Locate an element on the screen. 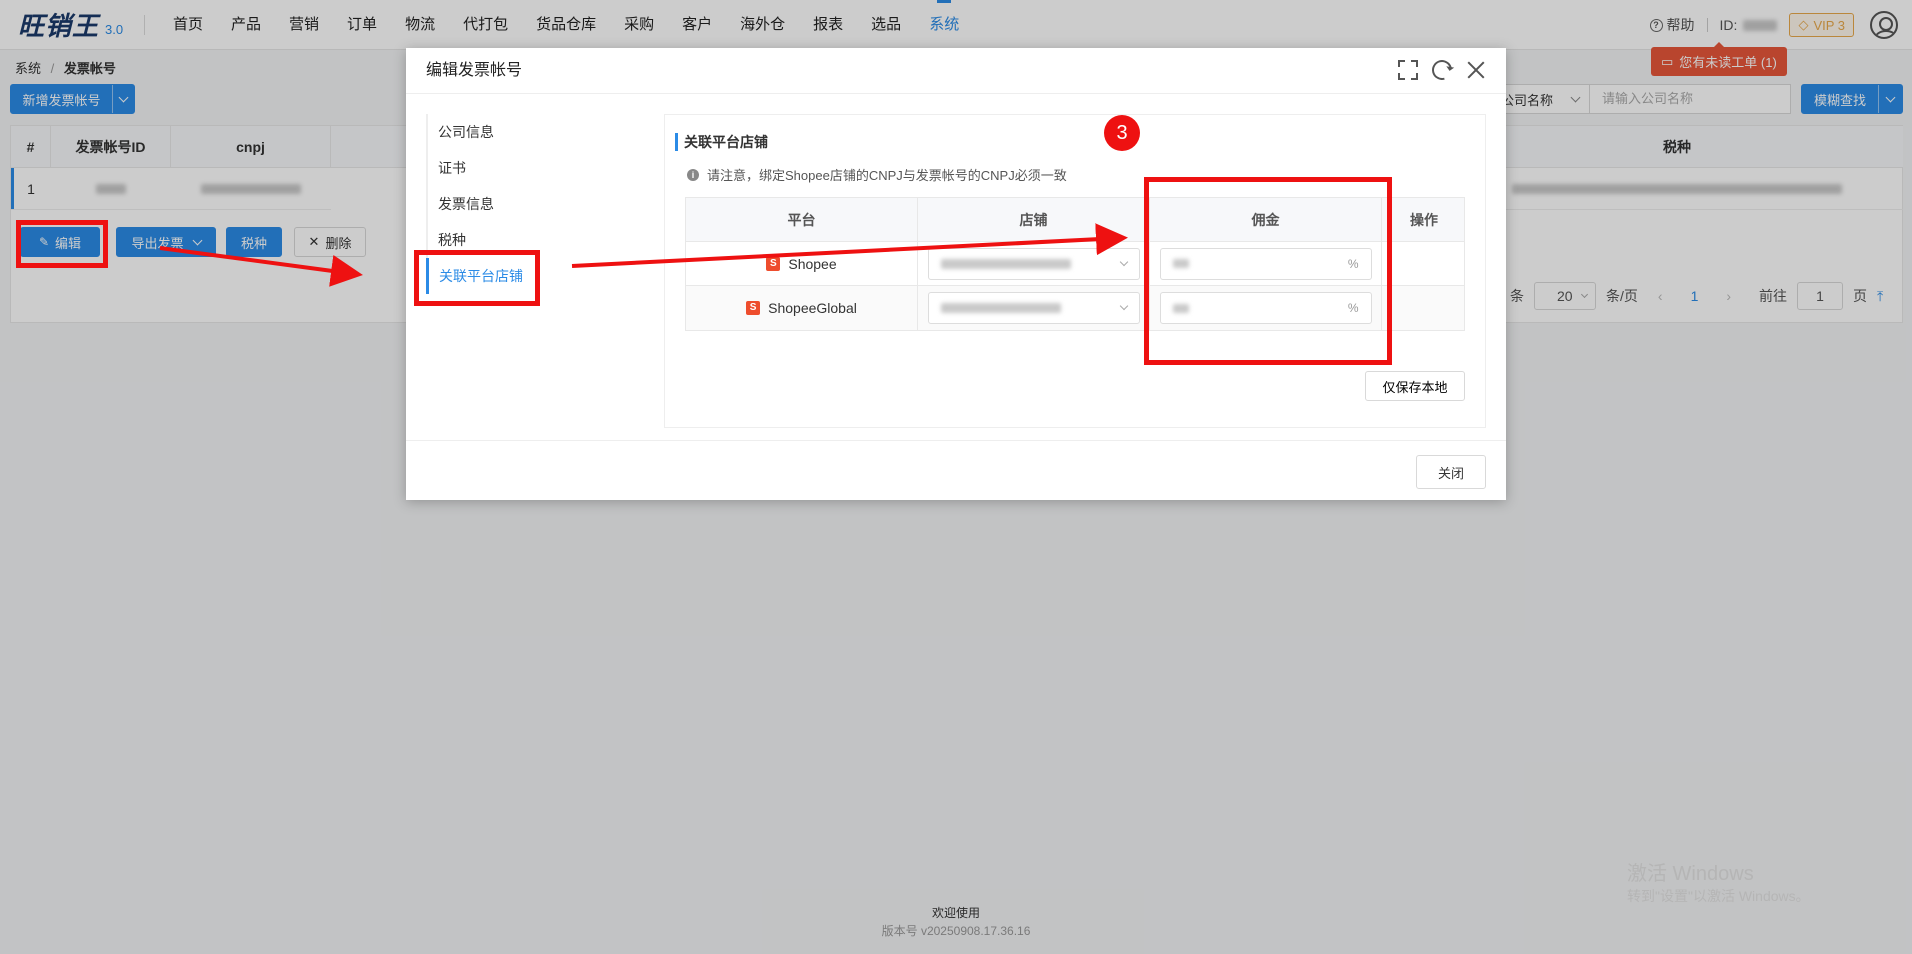 Image resolution: width=1912 pixels, height=954 pixels. column-header-shop: 店铺 is located at coordinates (1034, 219).